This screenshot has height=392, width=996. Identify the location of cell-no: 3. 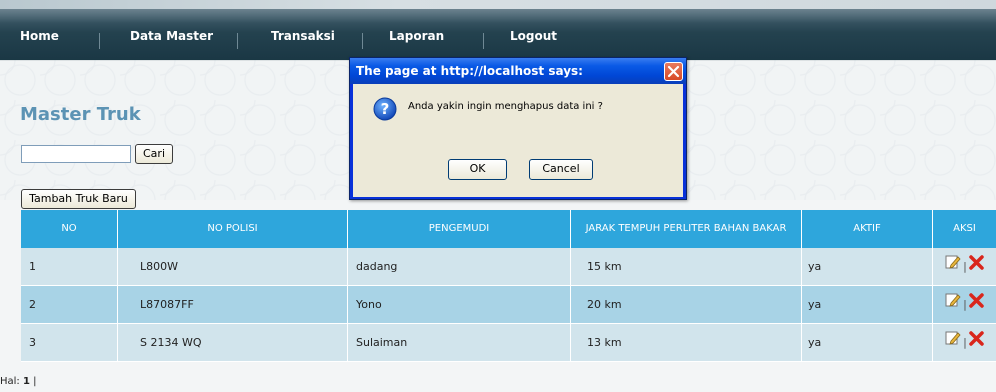
(69, 343).